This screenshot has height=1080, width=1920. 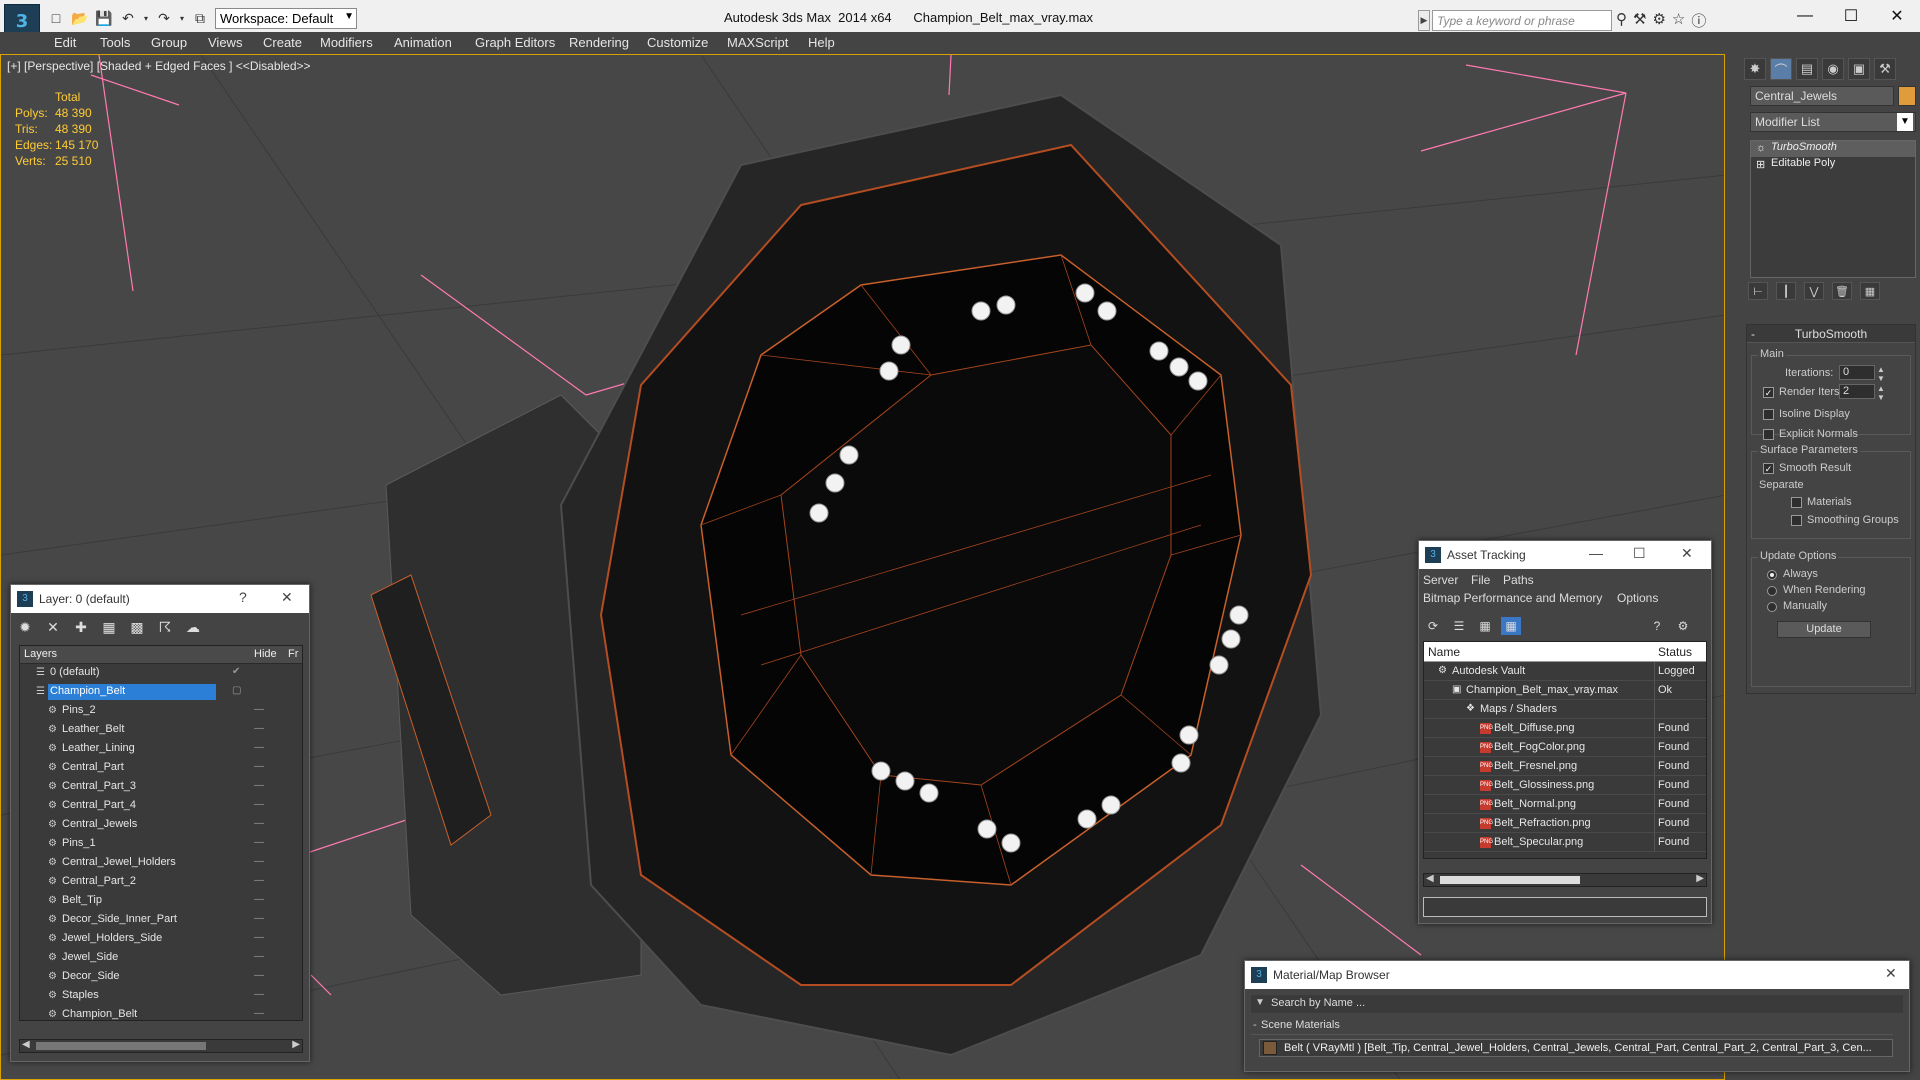 I want to click on at-menu-file: File, so click(x=1480, y=580).